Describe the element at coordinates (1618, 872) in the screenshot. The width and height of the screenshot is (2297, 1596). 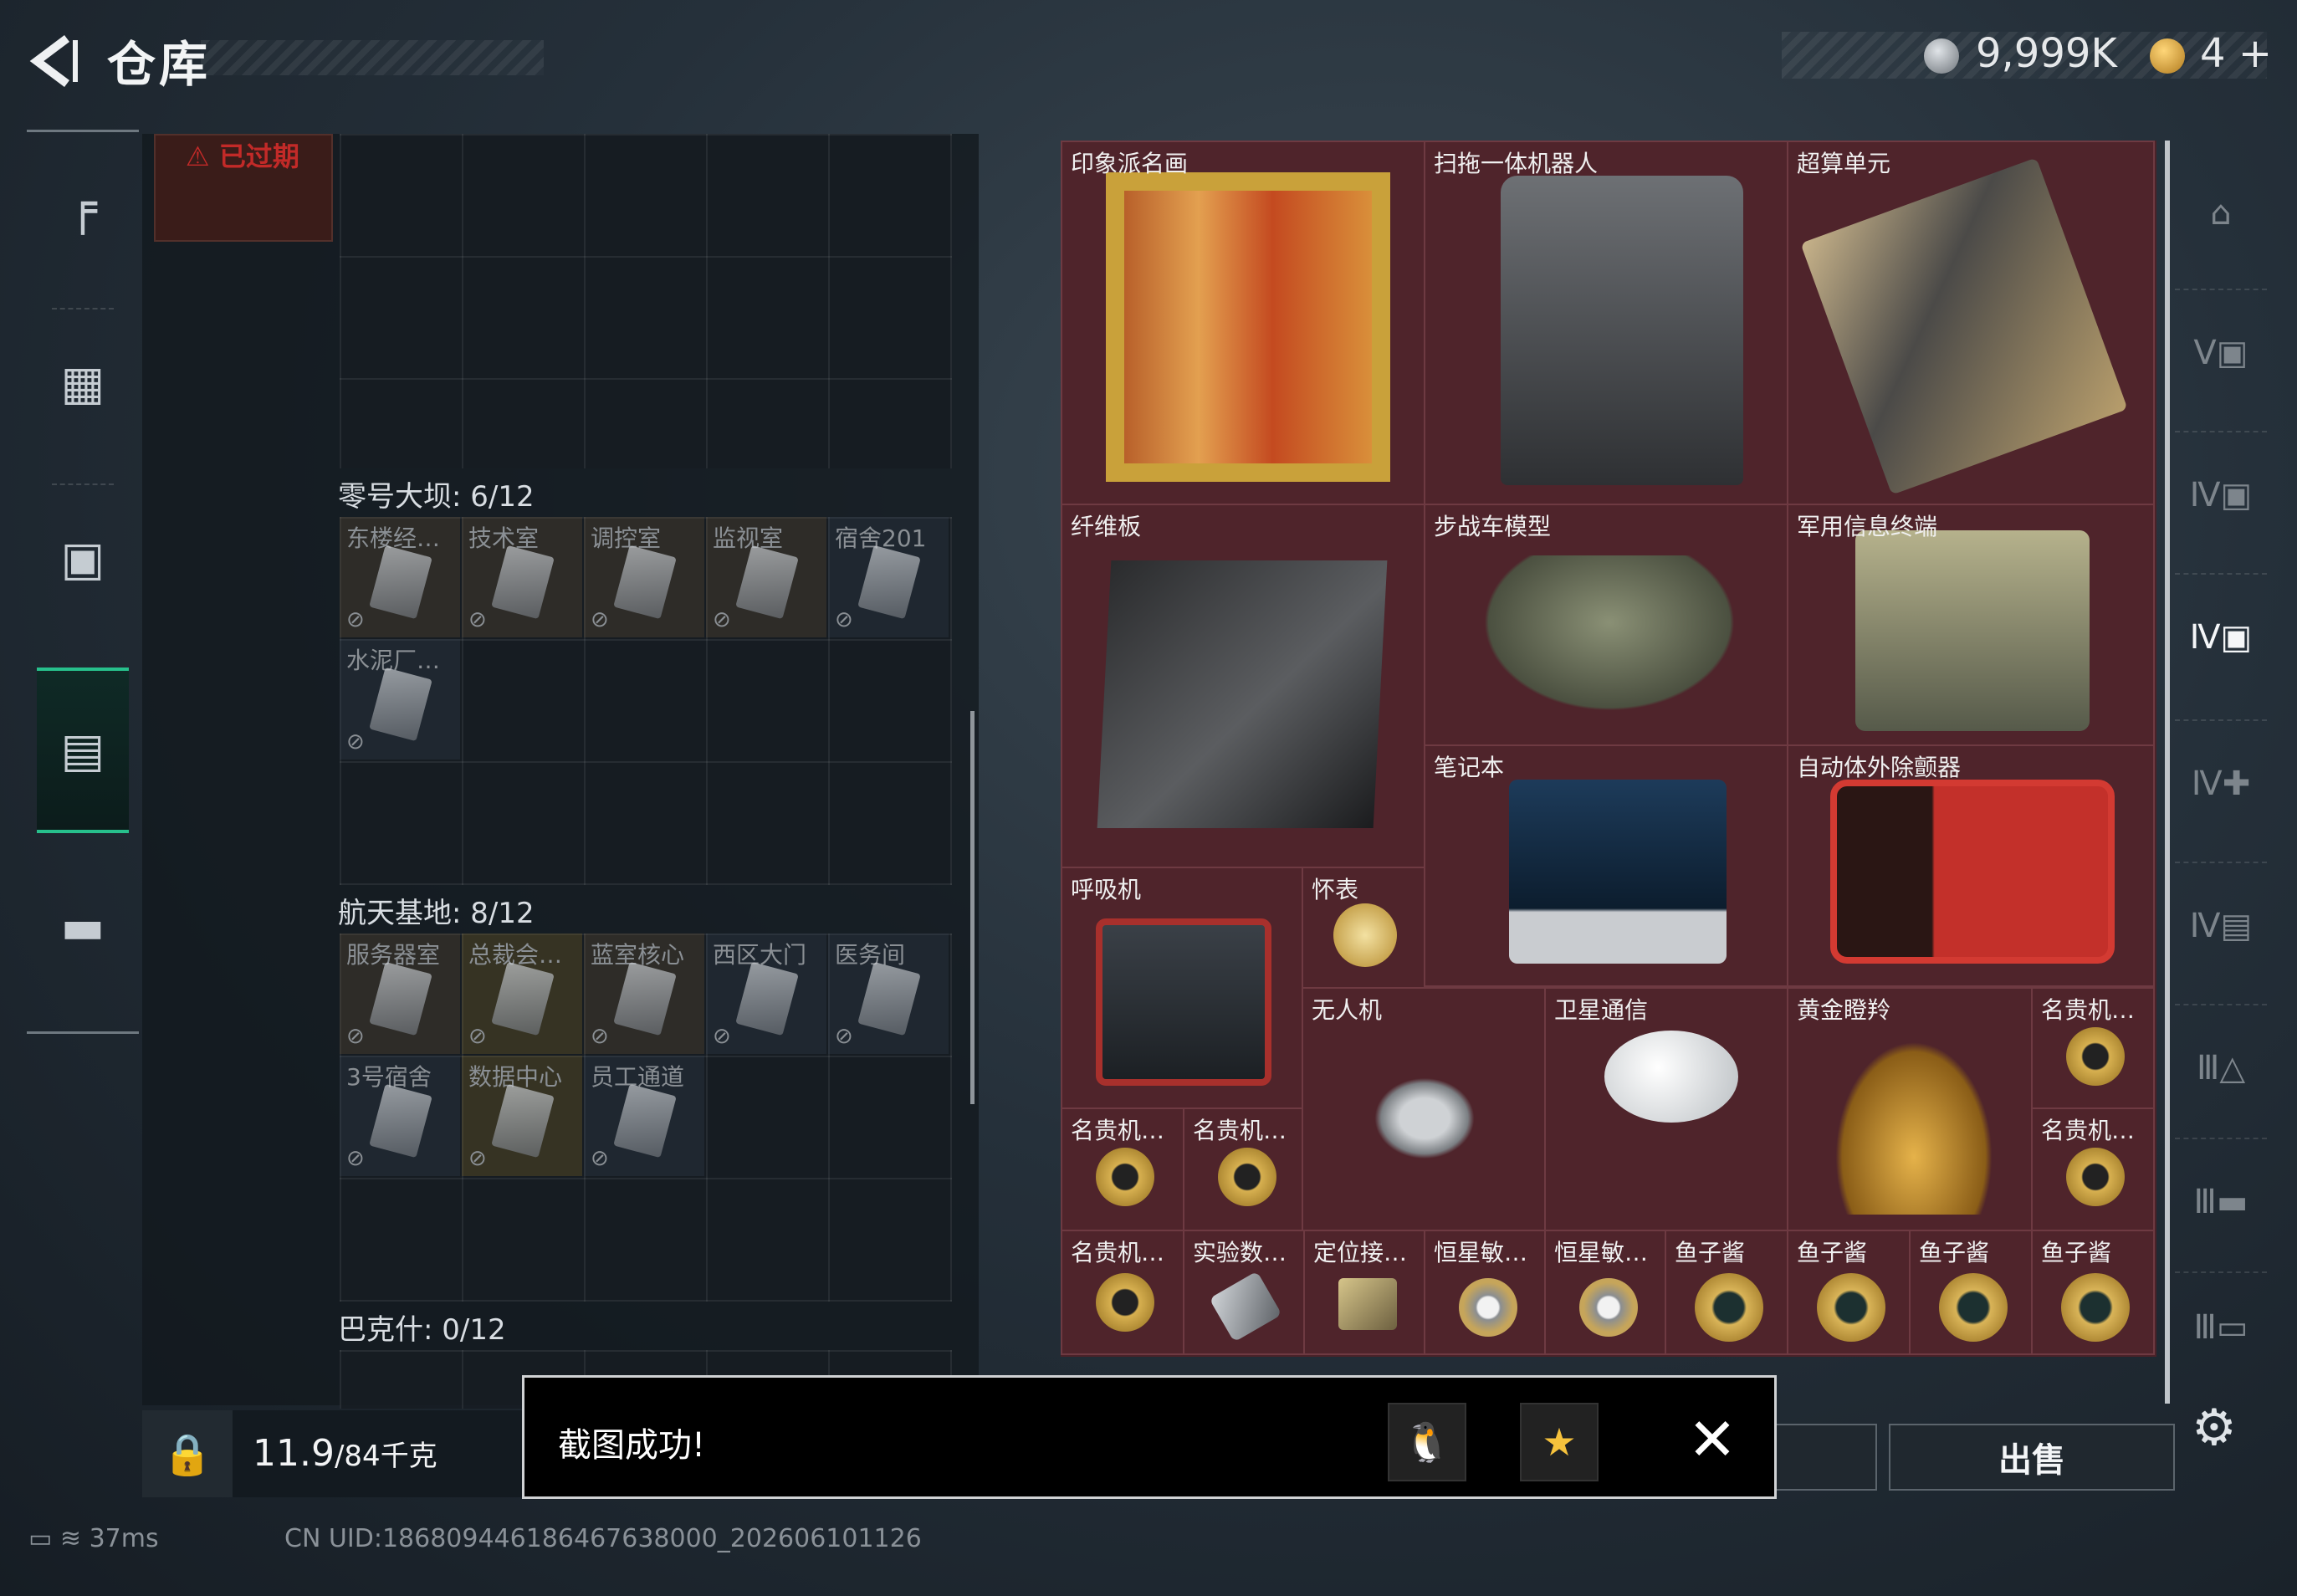
I see `laptop-icon` at that location.